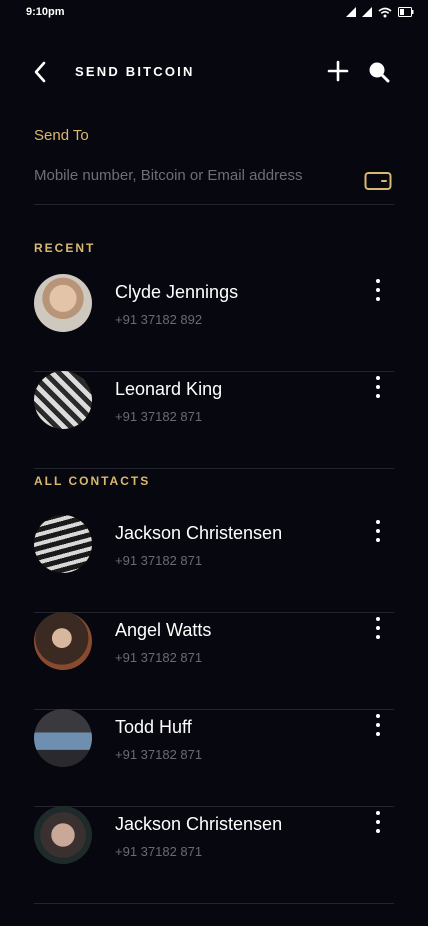 Image resolution: width=428 pixels, height=926 pixels. I want to click on status-icons, so click(380, 12).